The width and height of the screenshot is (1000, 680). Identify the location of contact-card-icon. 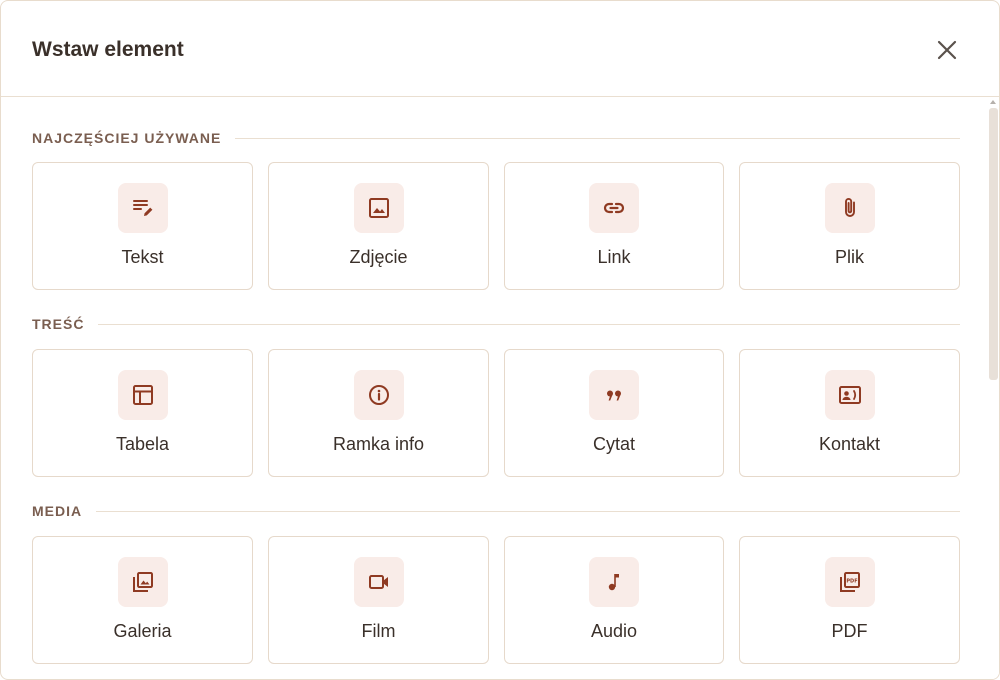
(849, 395).